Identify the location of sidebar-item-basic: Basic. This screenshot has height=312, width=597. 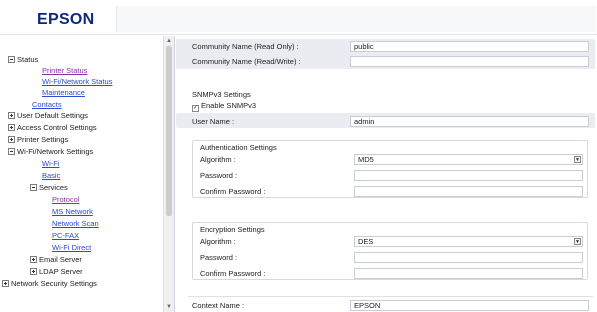
(51, 175).